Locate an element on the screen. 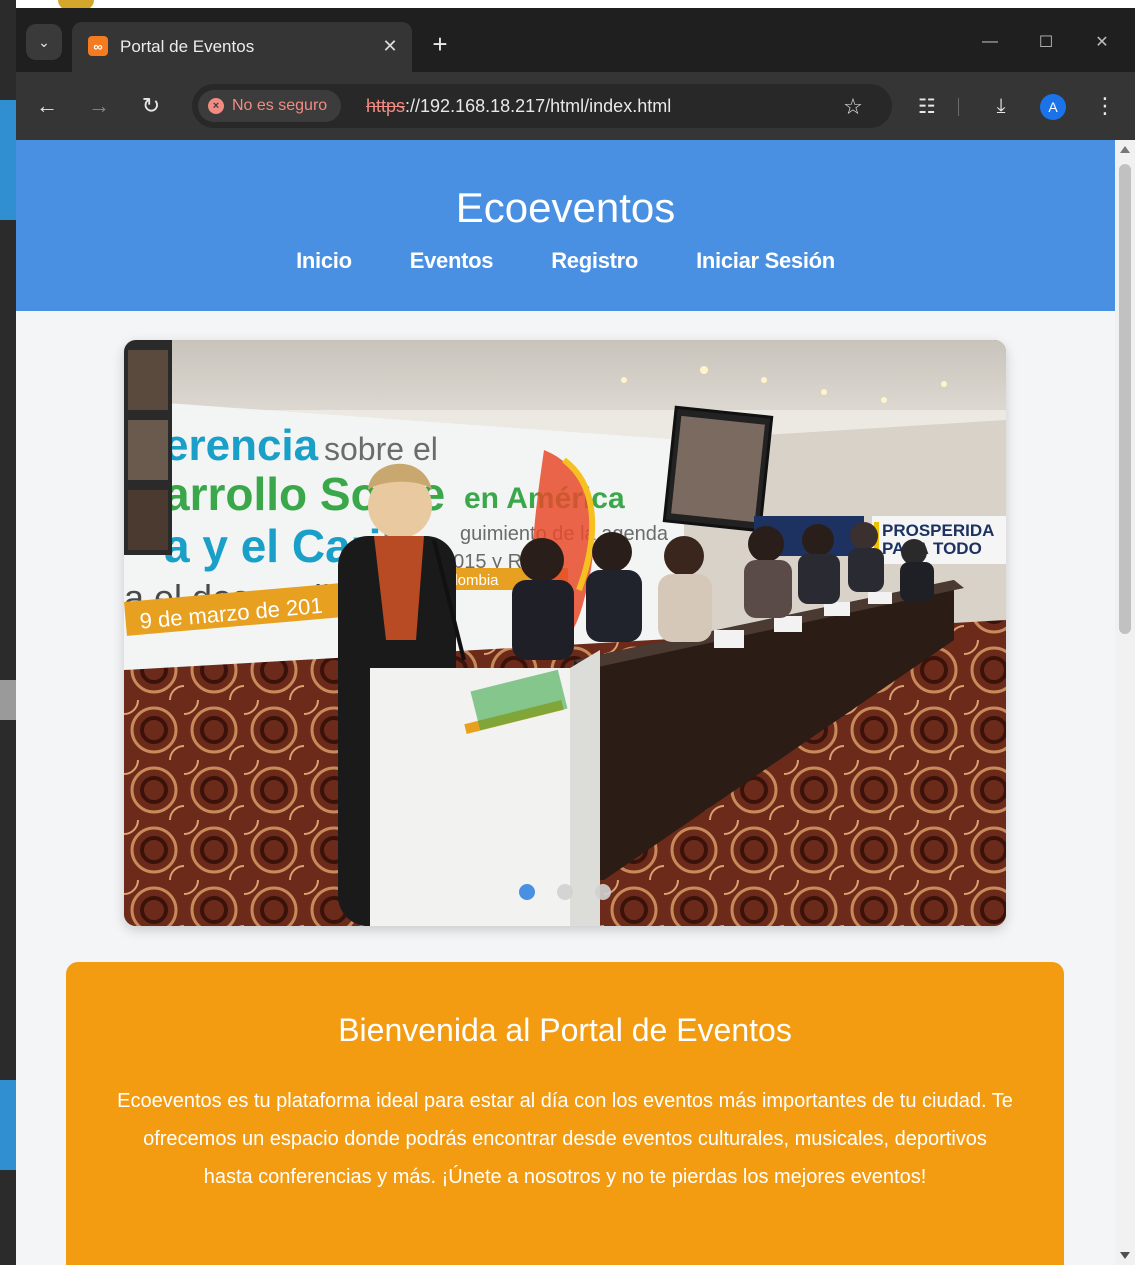 The width and height of the screenshot is (1135, 1265). avatar: A is located at coordinates (1053, 107).